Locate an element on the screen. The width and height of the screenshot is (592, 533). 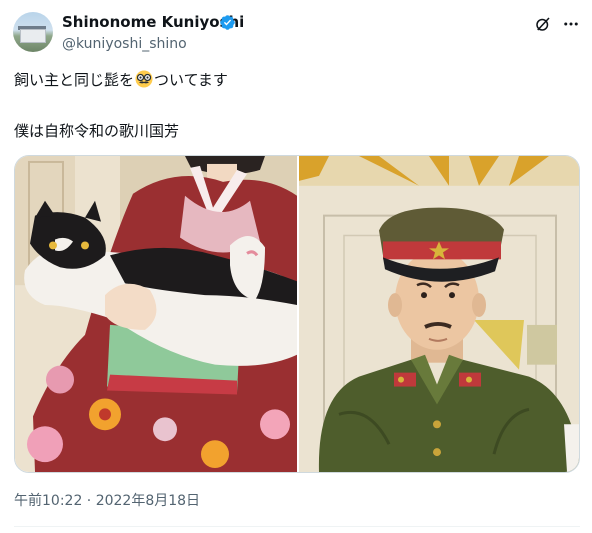
more-icon is located at coordinates (571, 24).